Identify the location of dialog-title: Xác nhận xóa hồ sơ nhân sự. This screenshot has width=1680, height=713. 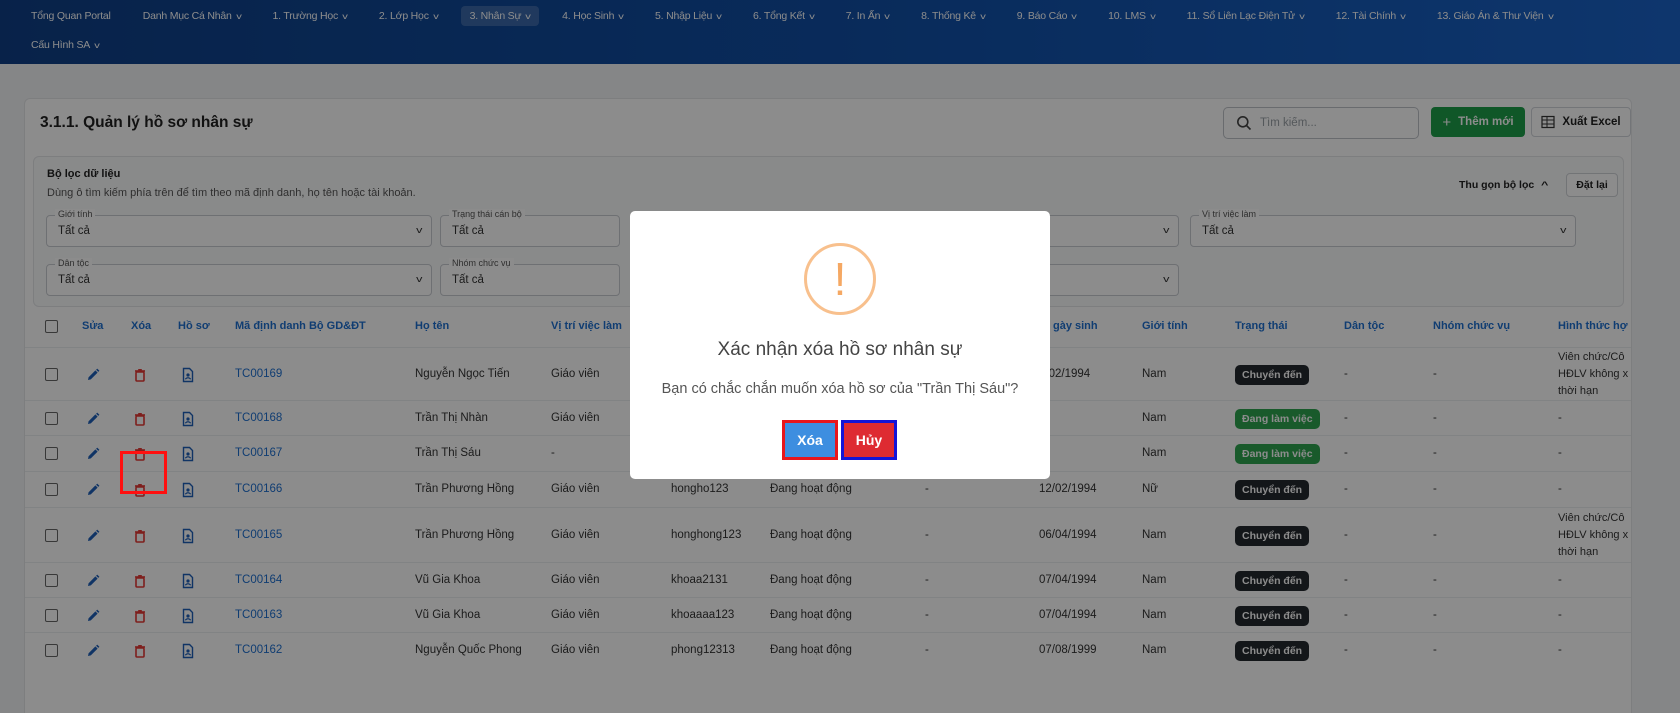
(840, 349).